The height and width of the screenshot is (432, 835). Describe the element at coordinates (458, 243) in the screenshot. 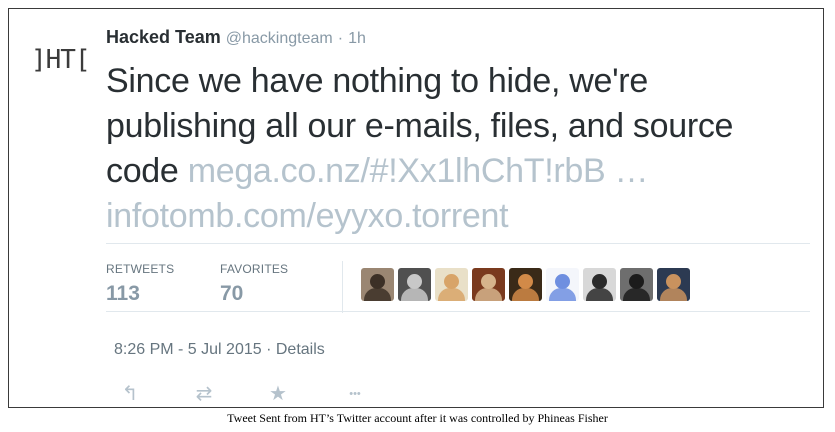

I see `stats-top-divider` at that location.